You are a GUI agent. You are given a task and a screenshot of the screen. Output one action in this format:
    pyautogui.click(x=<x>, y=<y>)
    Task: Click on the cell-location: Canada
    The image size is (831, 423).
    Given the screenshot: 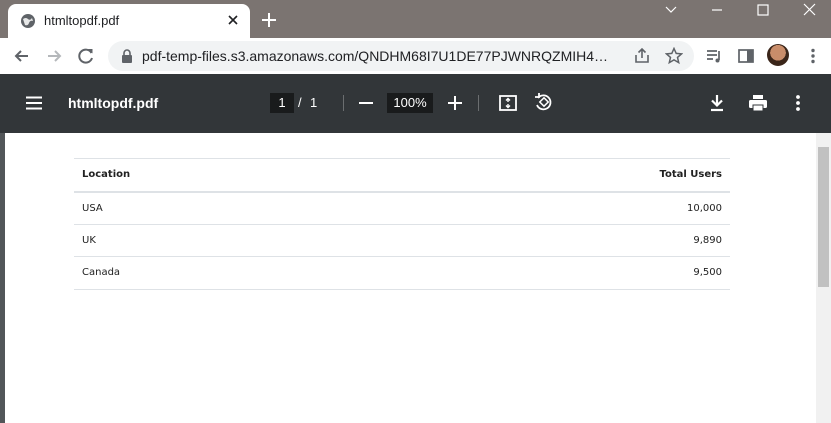 What is the action you would take?
    pyautogui.click(x=221, y=273)
    